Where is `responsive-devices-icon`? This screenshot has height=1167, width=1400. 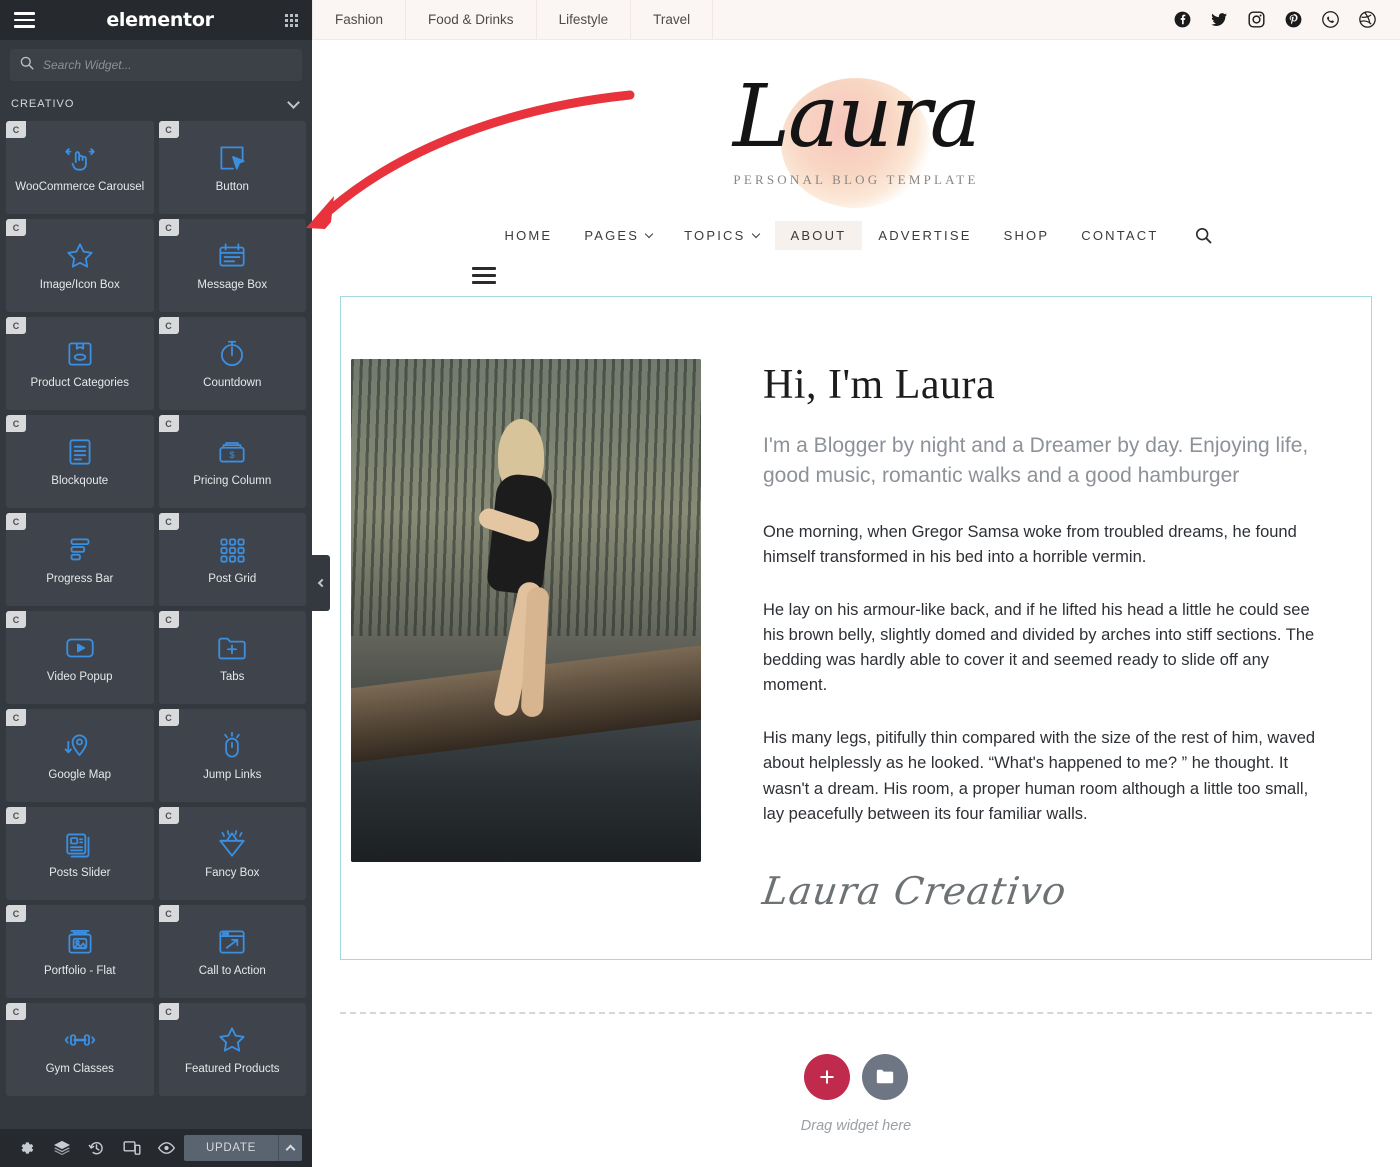
responsive-devices-icon is located at coordinates (131, 1148).